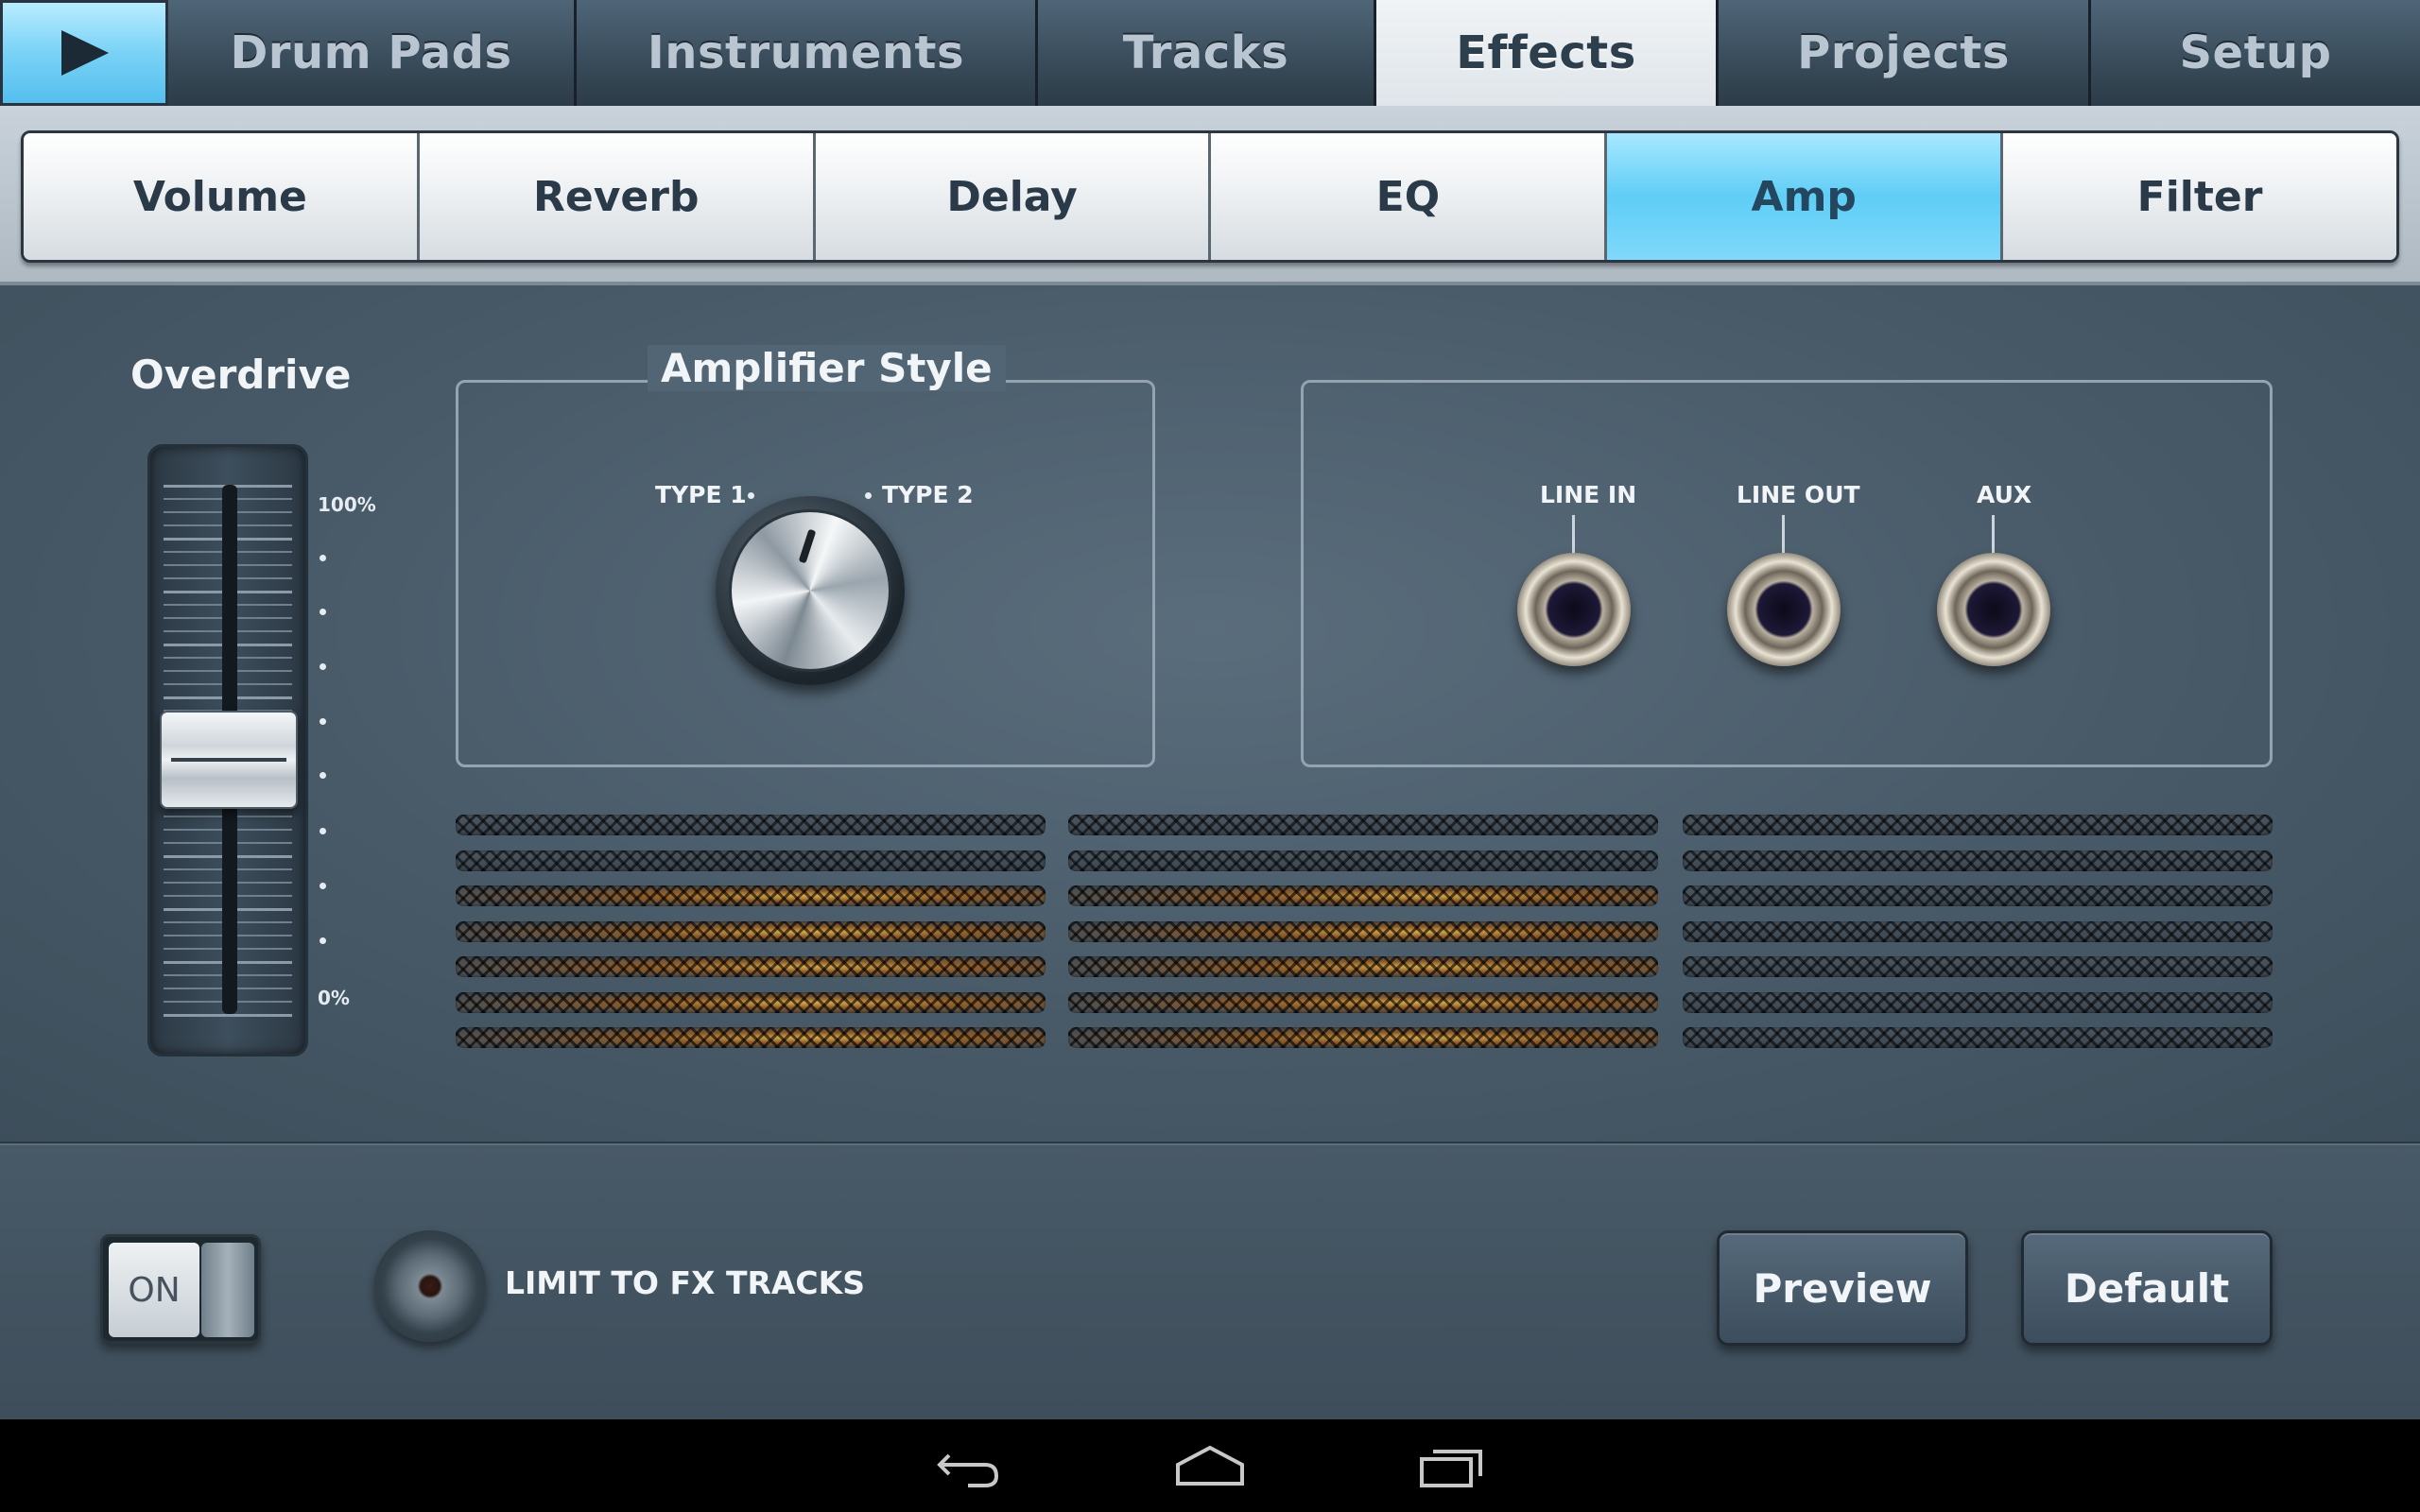 Image resolution: width=2420 pixels, height=1512 pixels. I want to click on tab-label: Drum Pads, so click(371, 52).